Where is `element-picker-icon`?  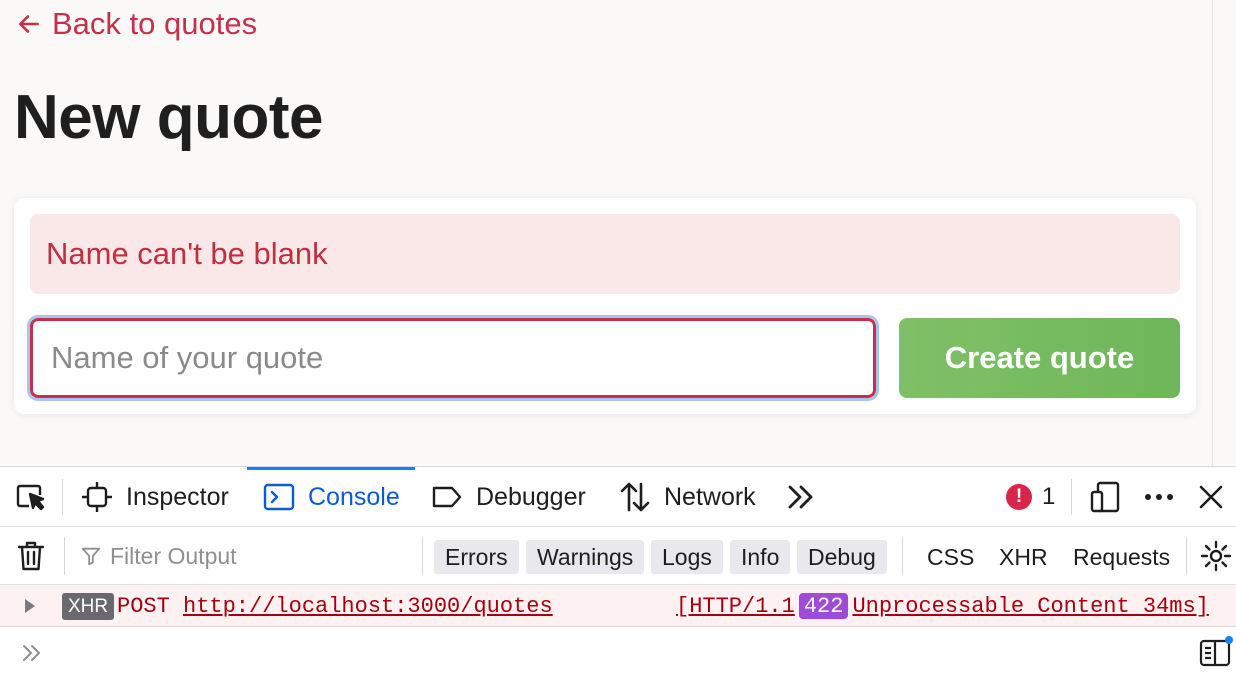 element-picker-icon is located at coordinates (30, 497).